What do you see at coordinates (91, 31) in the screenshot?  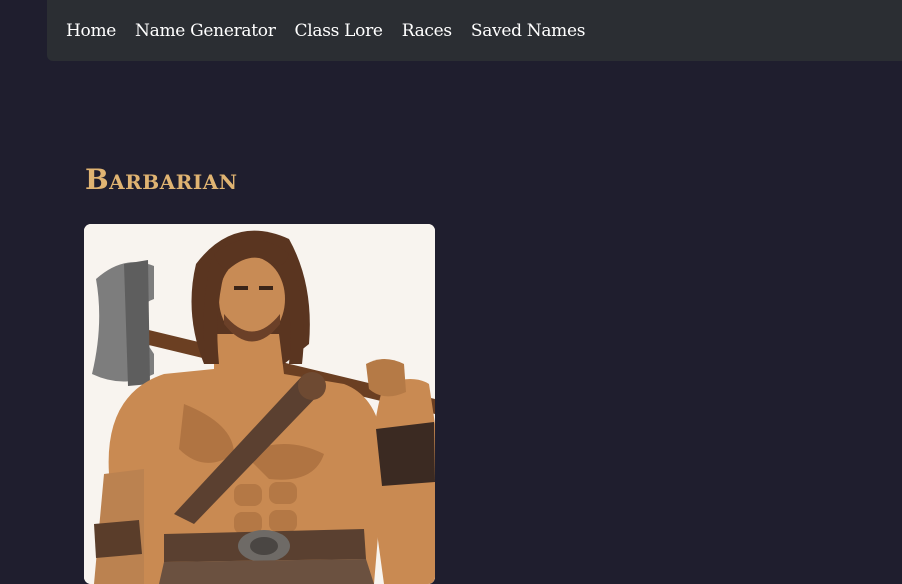 I see `nav-home-link: Home` at bounding box center [91, 31].